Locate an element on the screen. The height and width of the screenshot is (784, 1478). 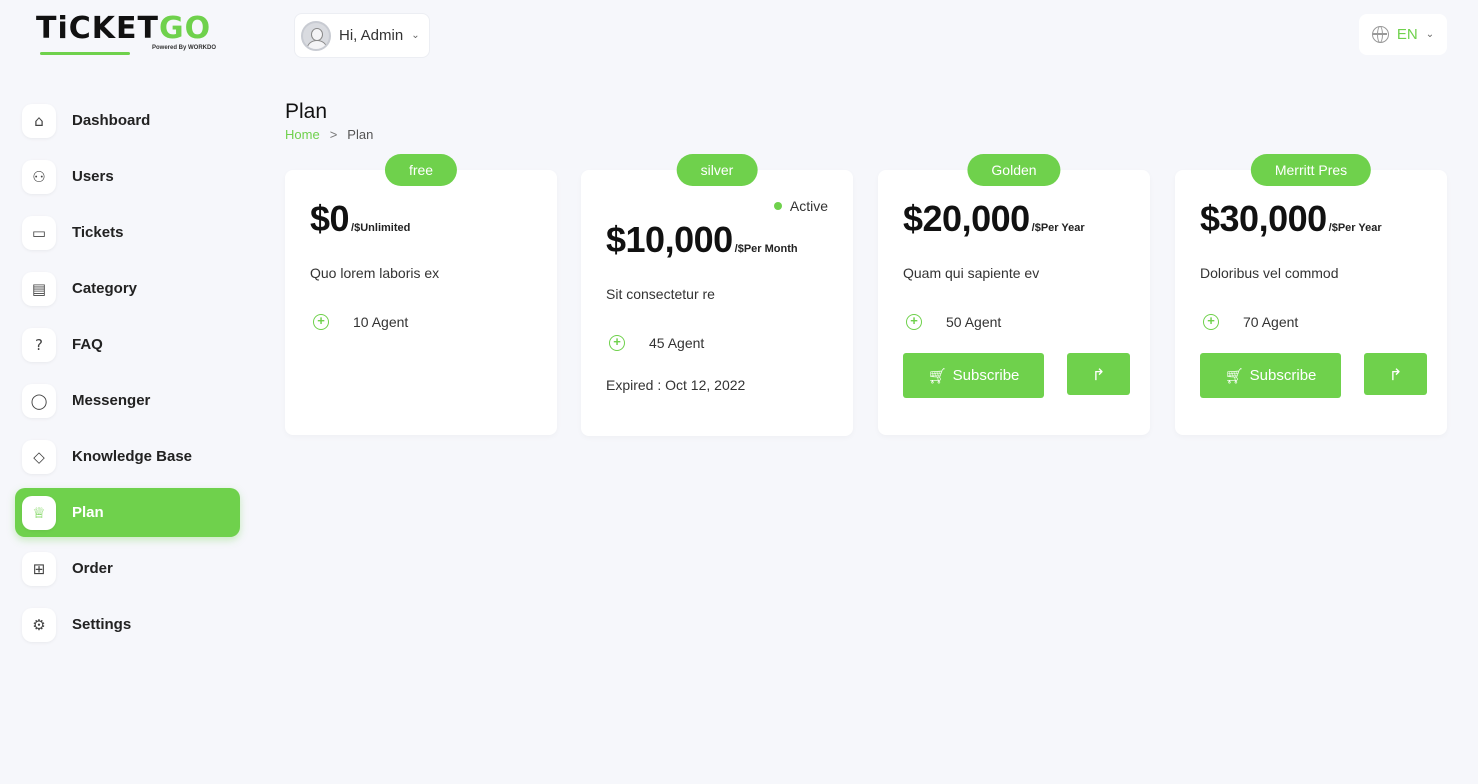
sidebar-item-settings: ⚙ Settings is located at coordinates (127, 624).